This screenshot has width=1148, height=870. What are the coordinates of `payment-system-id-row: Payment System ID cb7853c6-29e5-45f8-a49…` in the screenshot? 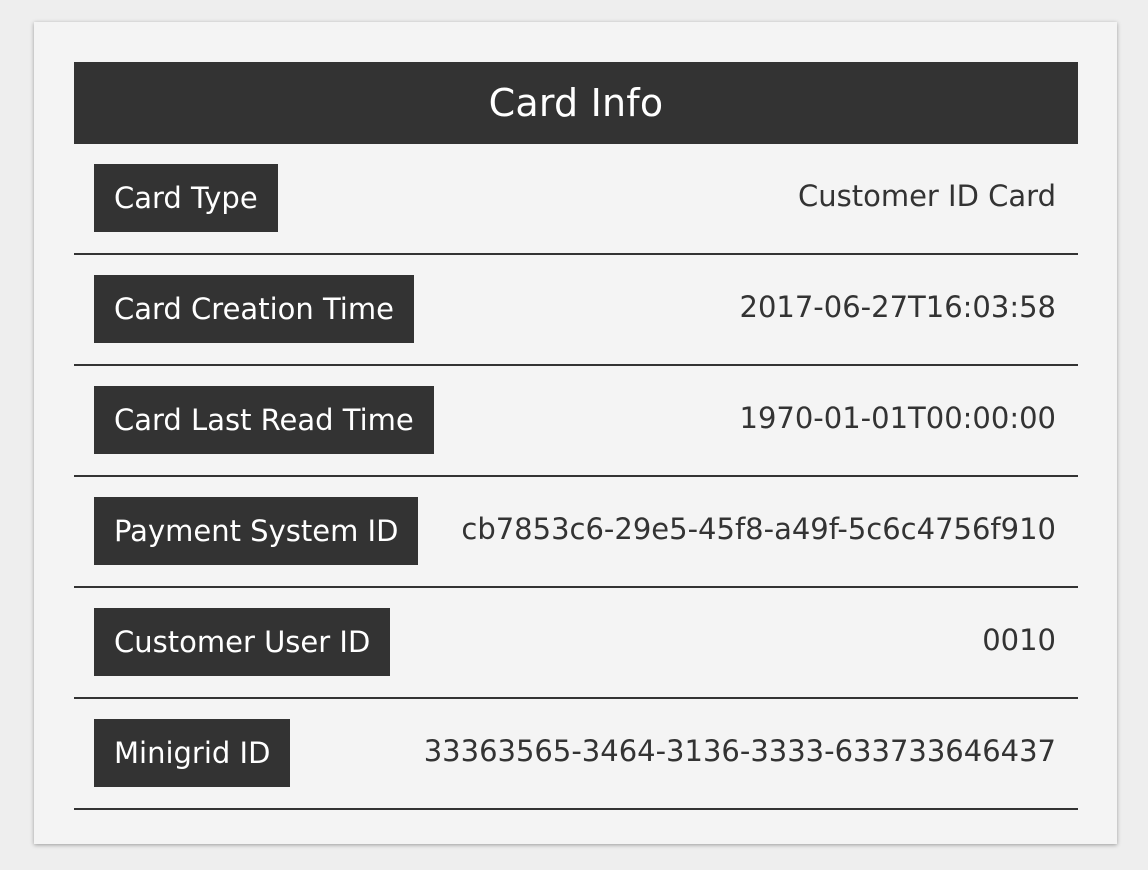 It's located at (576, 532).